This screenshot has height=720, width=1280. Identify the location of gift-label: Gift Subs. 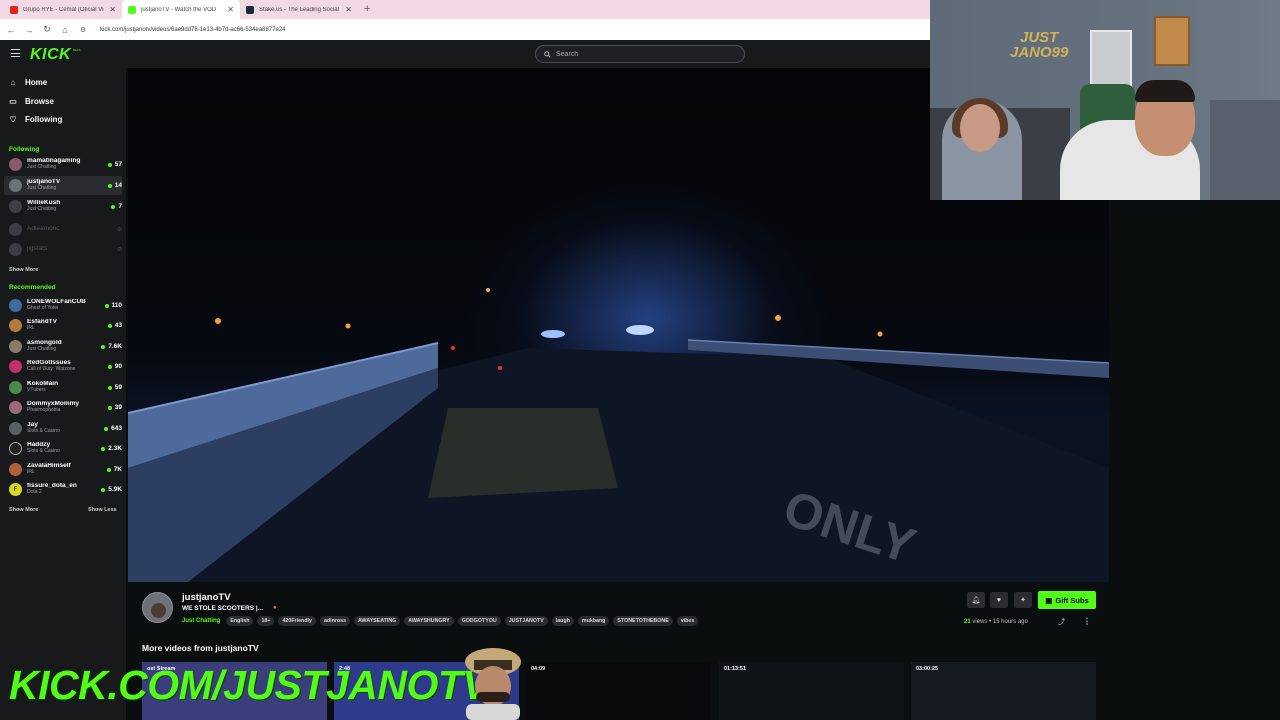
(1072, 600).